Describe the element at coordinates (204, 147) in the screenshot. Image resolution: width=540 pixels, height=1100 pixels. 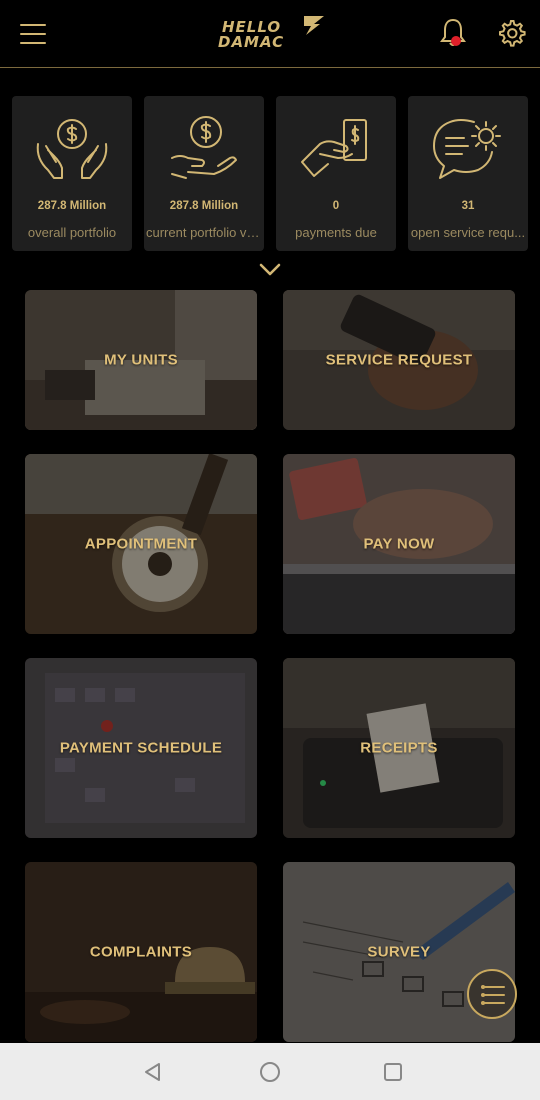
I see `hand-dollar-coin-icon` at that location.